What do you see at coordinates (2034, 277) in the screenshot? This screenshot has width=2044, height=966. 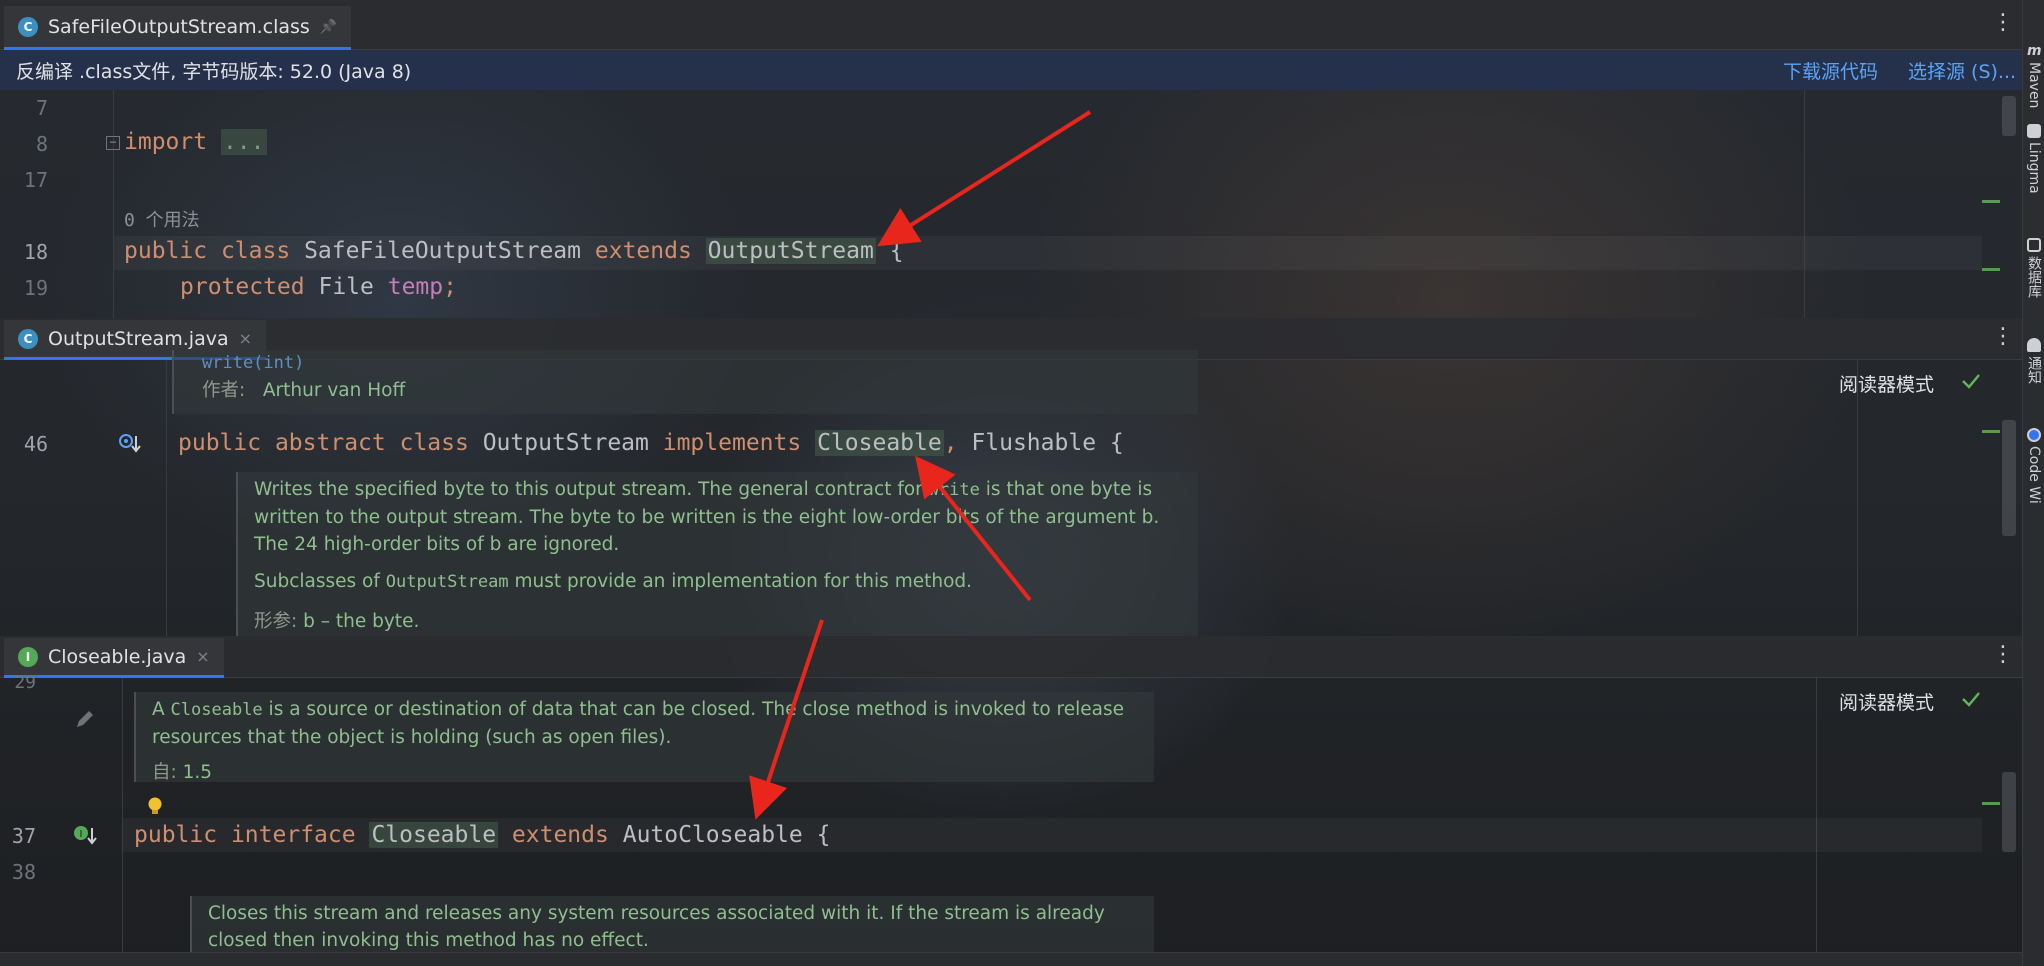 I see `database-label: 数据库` at bounding box center [2034, 277].